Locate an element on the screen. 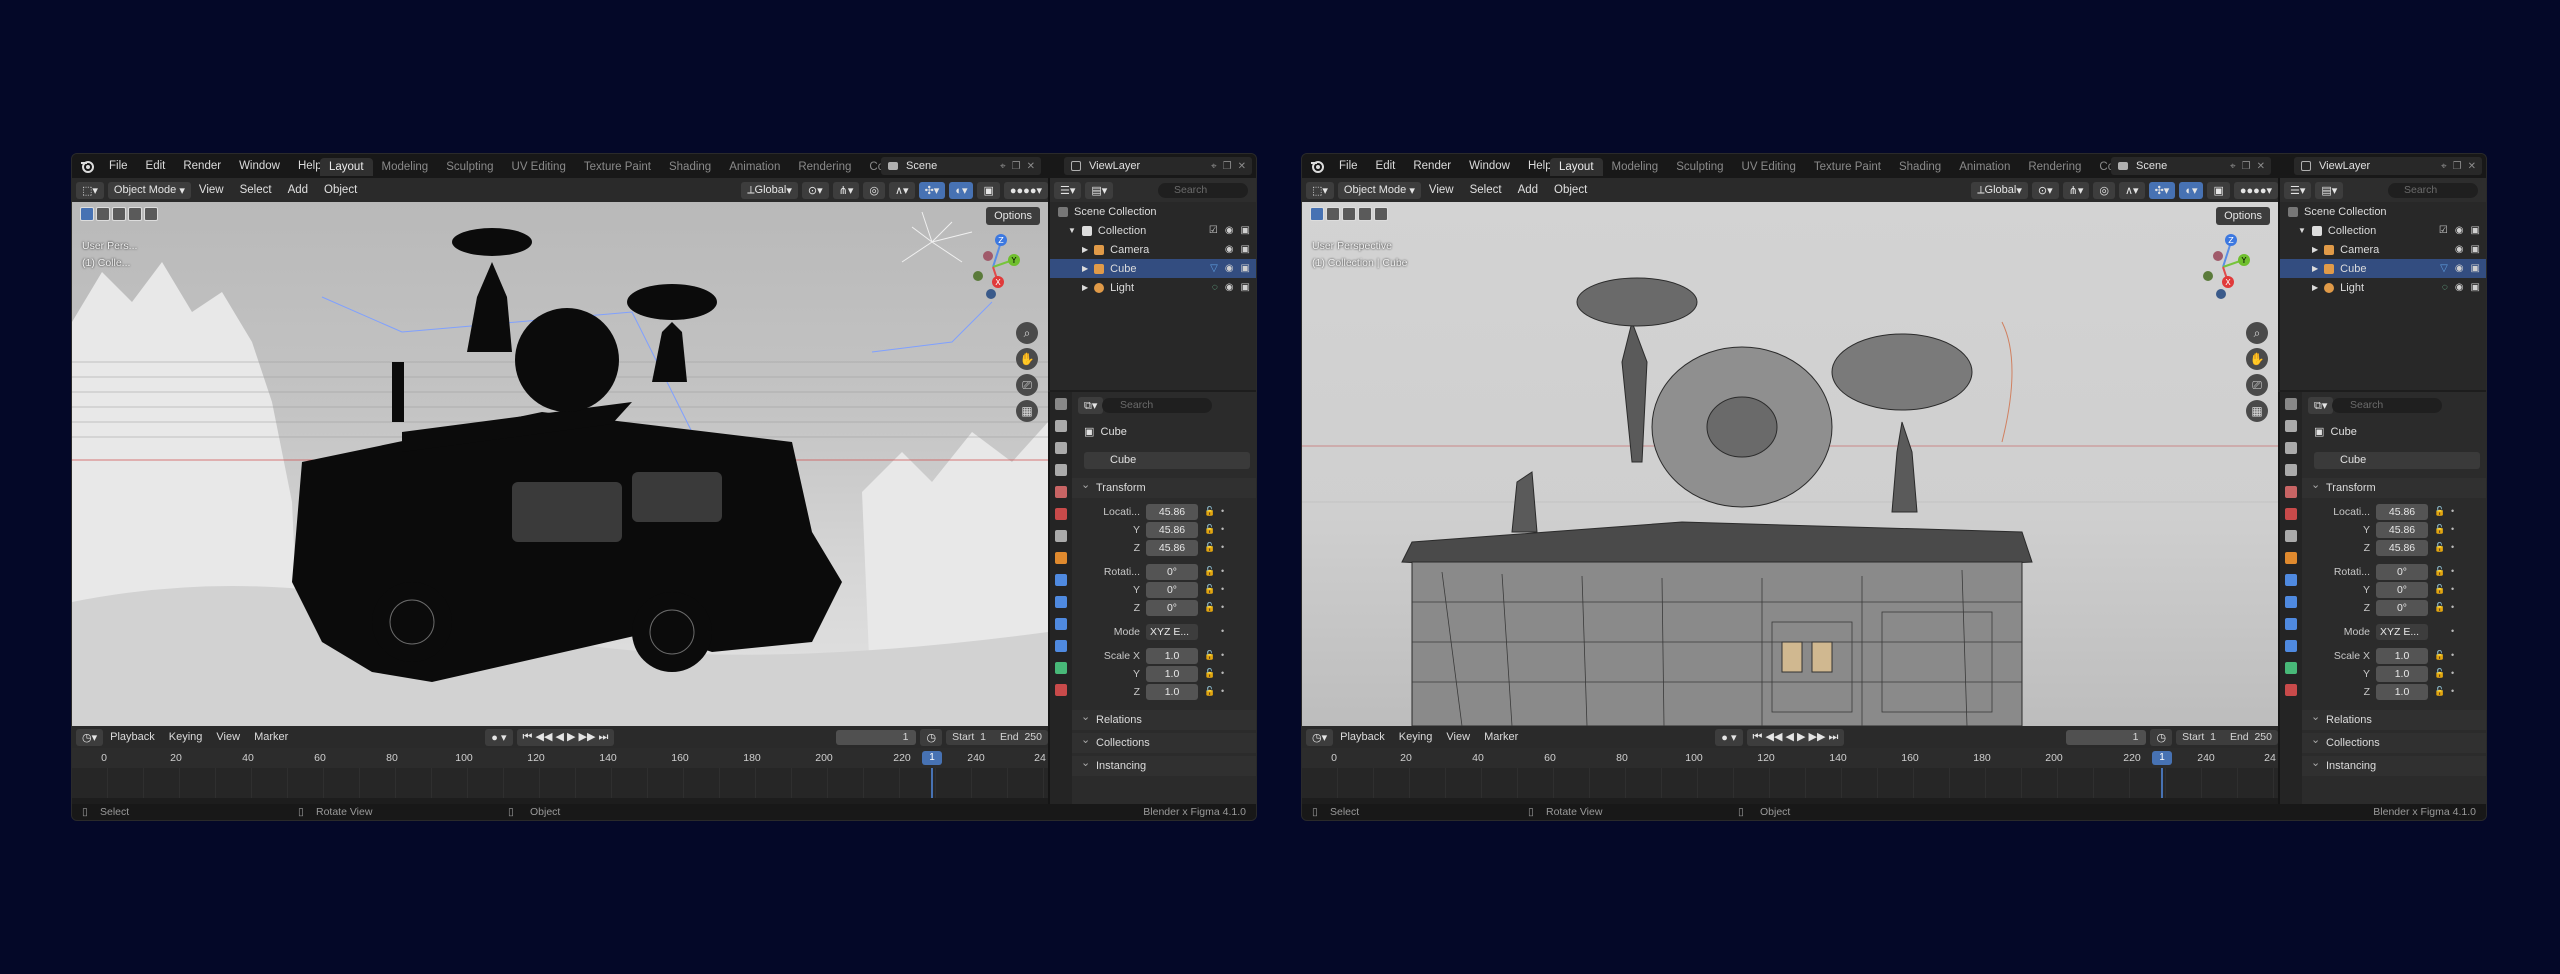  transform-panel-header: Transform is located at coordinates (2394, 486).